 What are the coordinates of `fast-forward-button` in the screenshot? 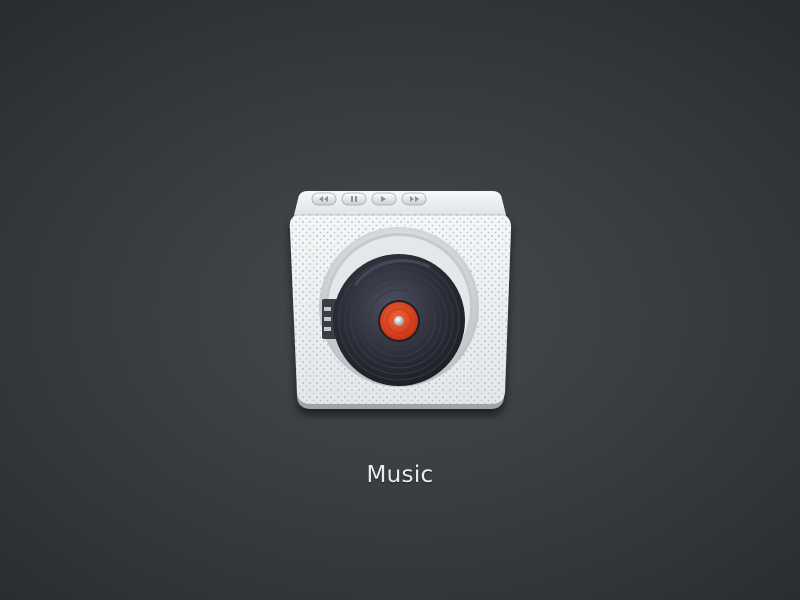 It's located at (414, 199).